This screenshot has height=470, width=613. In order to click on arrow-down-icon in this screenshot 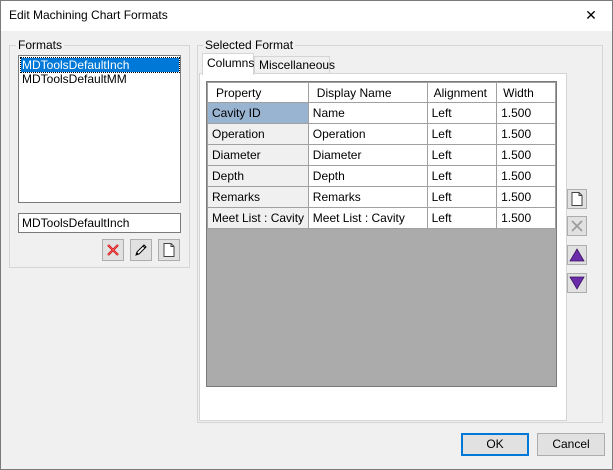, I will do `click(577, 283)`.